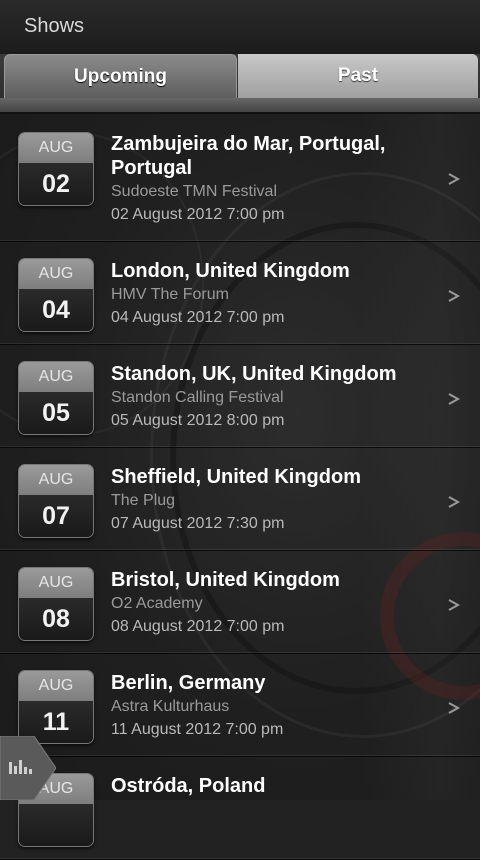 This screenshot has height=860, width=480. What do you see at coordinates (236, 477) in the screenshot?
I see `show-city: Sheffield, United Kingdom` at bounding box center [236, 477].